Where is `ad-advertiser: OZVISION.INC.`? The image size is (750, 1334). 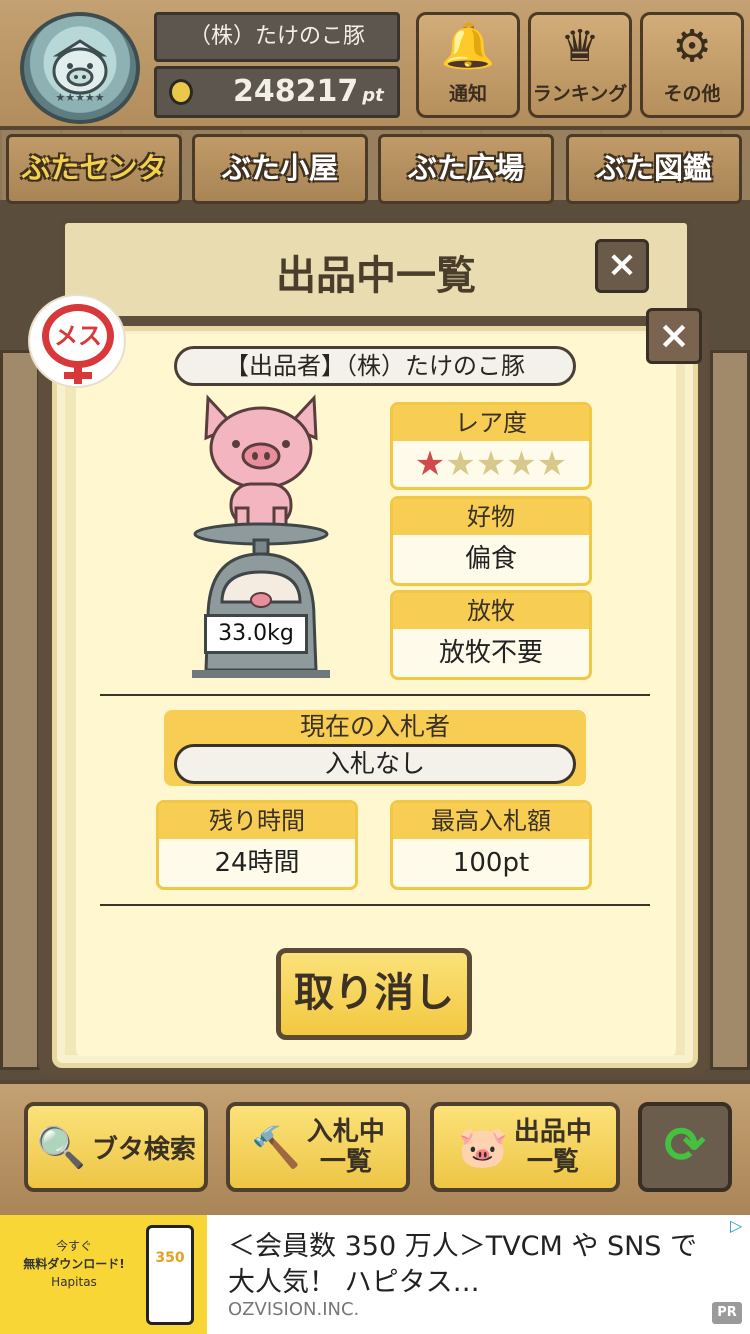 ad-advertiser: OZVISION.INC. is located at coordinates (294, 1309).